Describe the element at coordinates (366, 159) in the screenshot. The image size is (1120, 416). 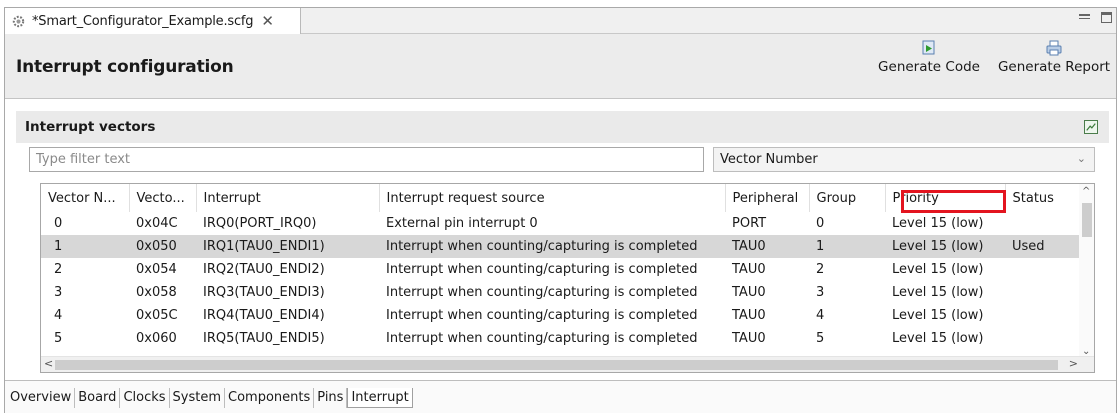
I see `filter-input: Type filter text` at that location.